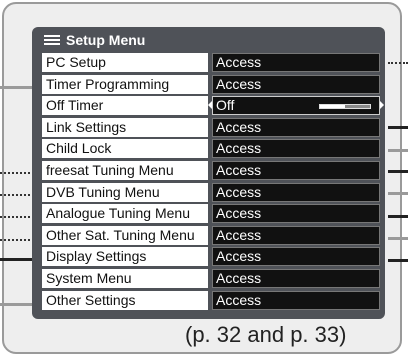  I want to click on menu-item-off-timer: Off Timer Off, so click(213, 106).